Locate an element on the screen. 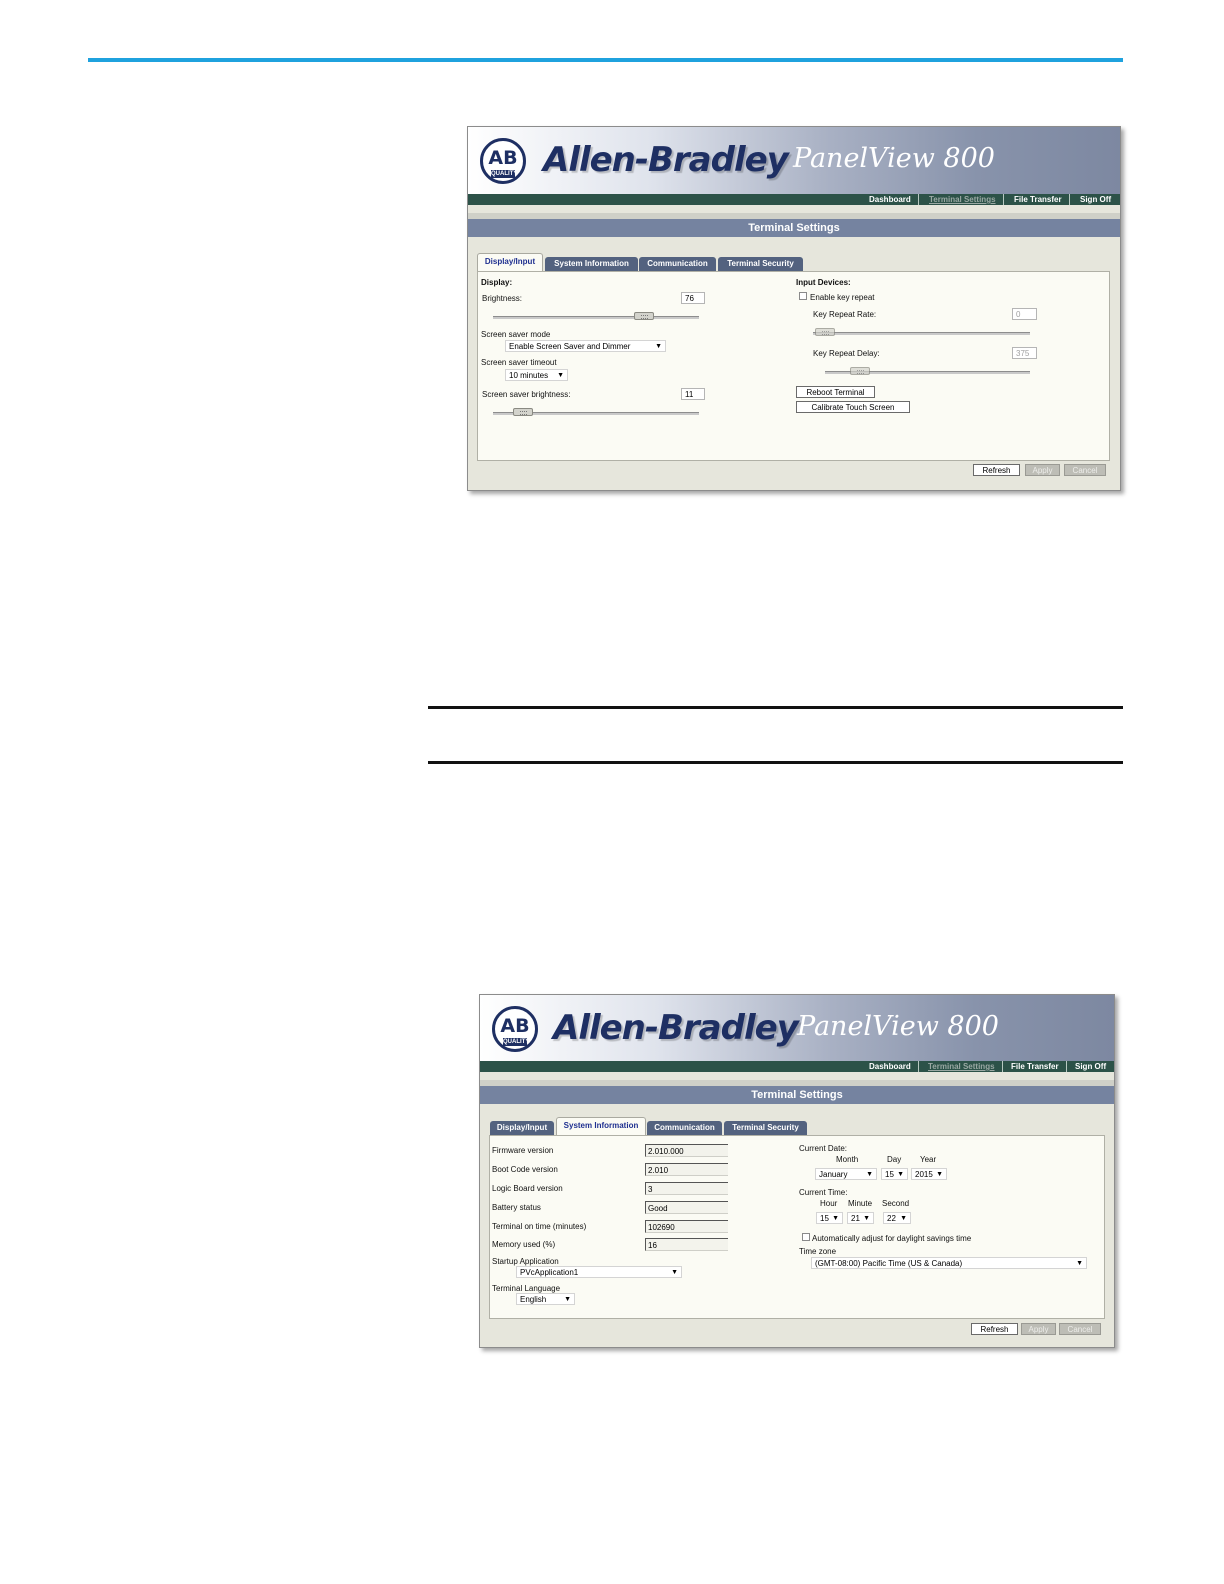  info-label: Firmware version is located at coordinates (523, 1150).